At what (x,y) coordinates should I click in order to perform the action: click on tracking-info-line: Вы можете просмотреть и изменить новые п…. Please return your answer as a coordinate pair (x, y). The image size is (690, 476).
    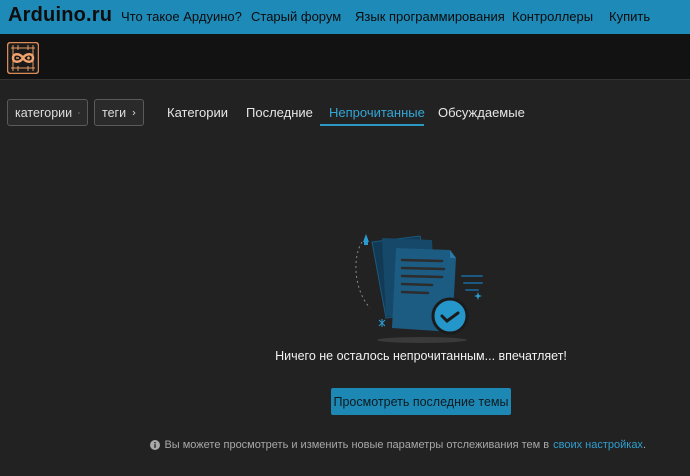
    Looking at the image, I should click on (398, 445).